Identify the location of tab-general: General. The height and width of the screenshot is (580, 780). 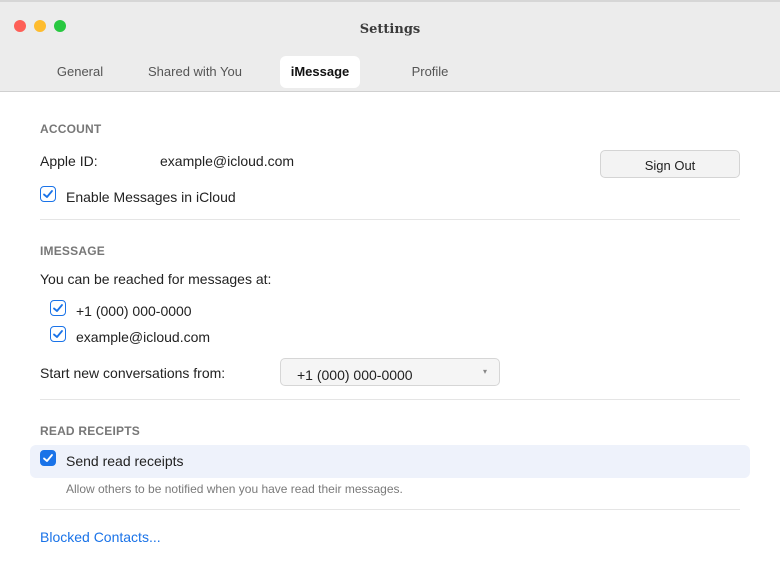
(80, 72).